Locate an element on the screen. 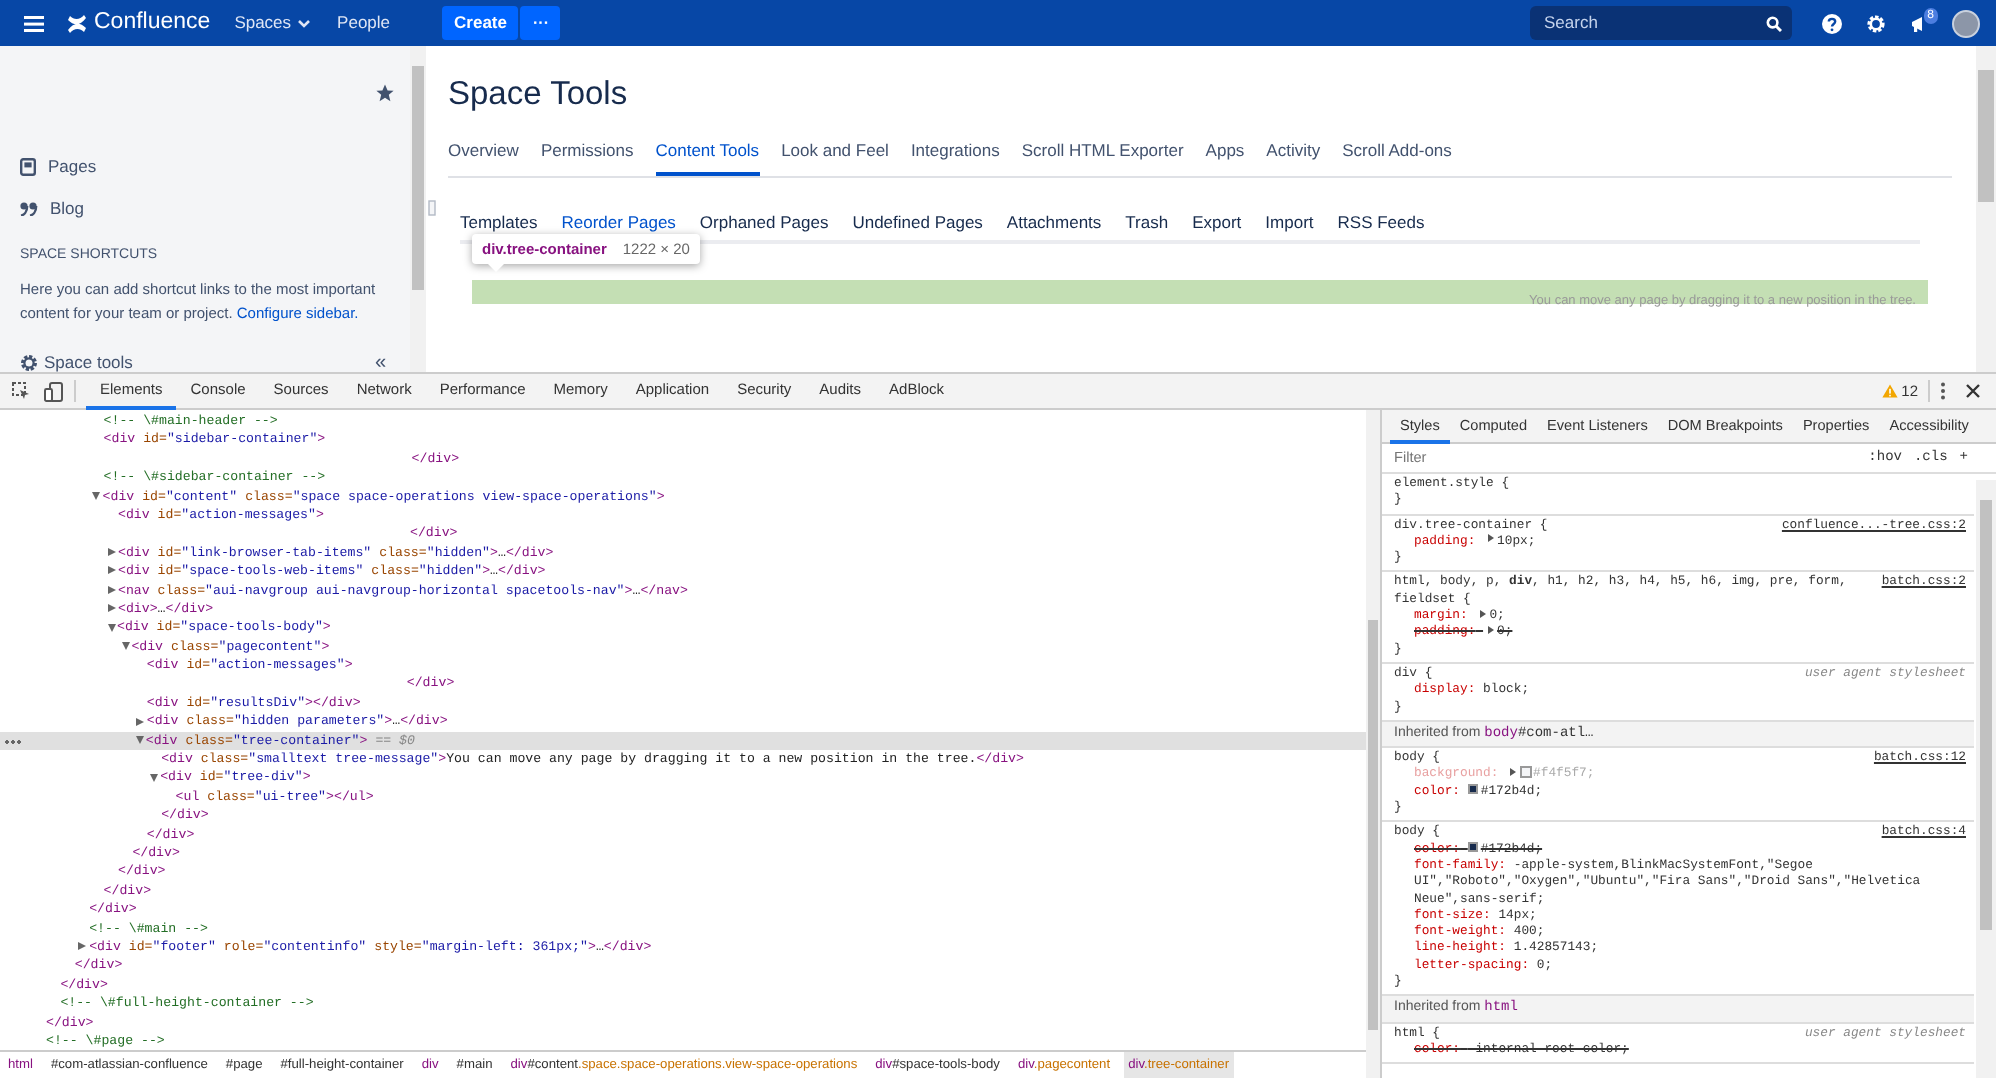  star-icon is located at coordinates (385, 93).